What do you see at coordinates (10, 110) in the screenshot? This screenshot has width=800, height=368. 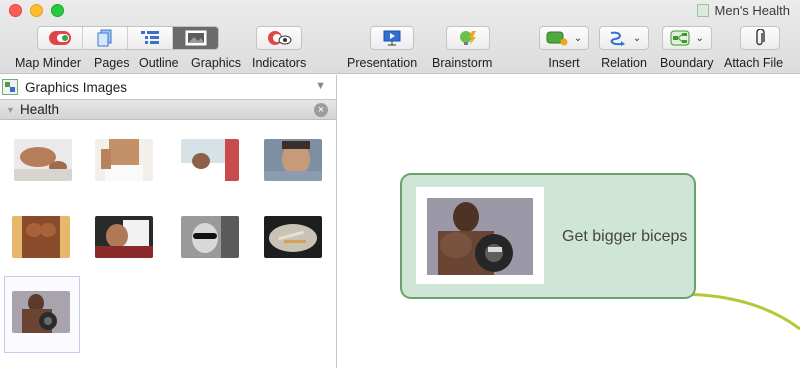 I see `disclosure-triangle-icon: ▼` at bounding box center [10, 110].